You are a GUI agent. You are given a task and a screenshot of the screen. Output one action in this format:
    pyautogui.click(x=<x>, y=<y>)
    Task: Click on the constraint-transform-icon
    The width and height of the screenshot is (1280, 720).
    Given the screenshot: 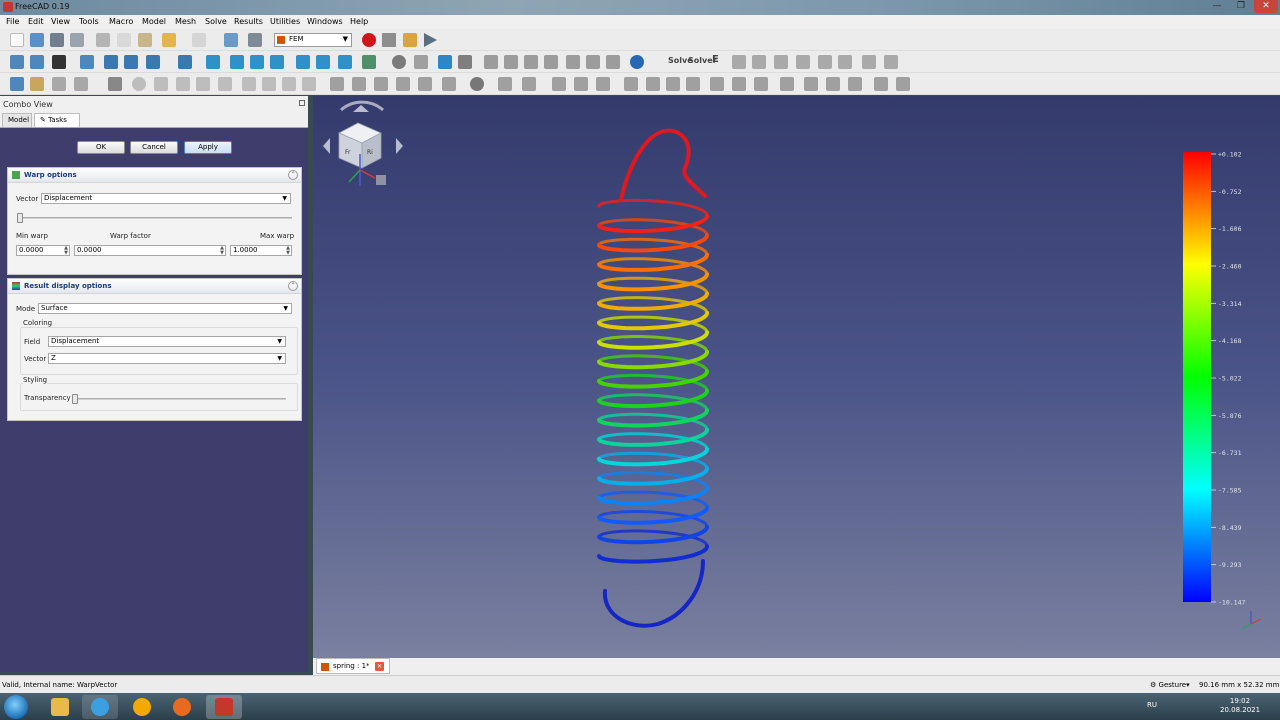 What is the action you would take?
    pyautogui.click(x=581, y=84)
    